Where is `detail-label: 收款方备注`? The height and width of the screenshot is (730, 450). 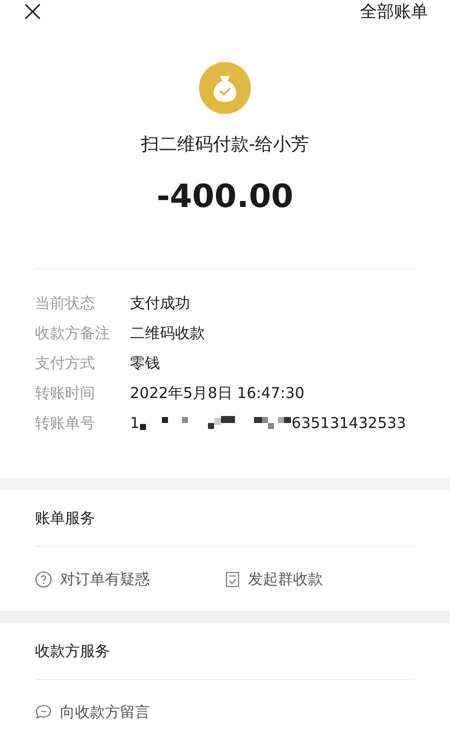
detail-label: 收款方备注 is located at coordinates (73, 333).